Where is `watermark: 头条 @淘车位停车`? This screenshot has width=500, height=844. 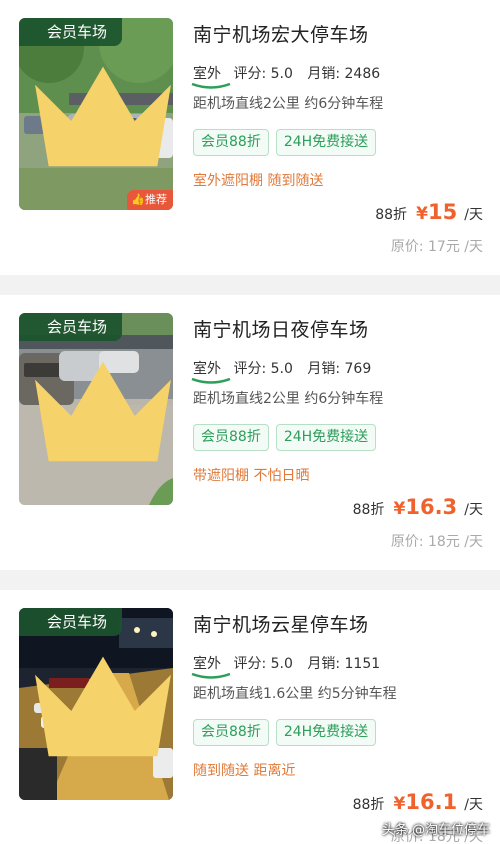
watermark: 头条 @淘车位停车 is located at coordinates (435, 830).